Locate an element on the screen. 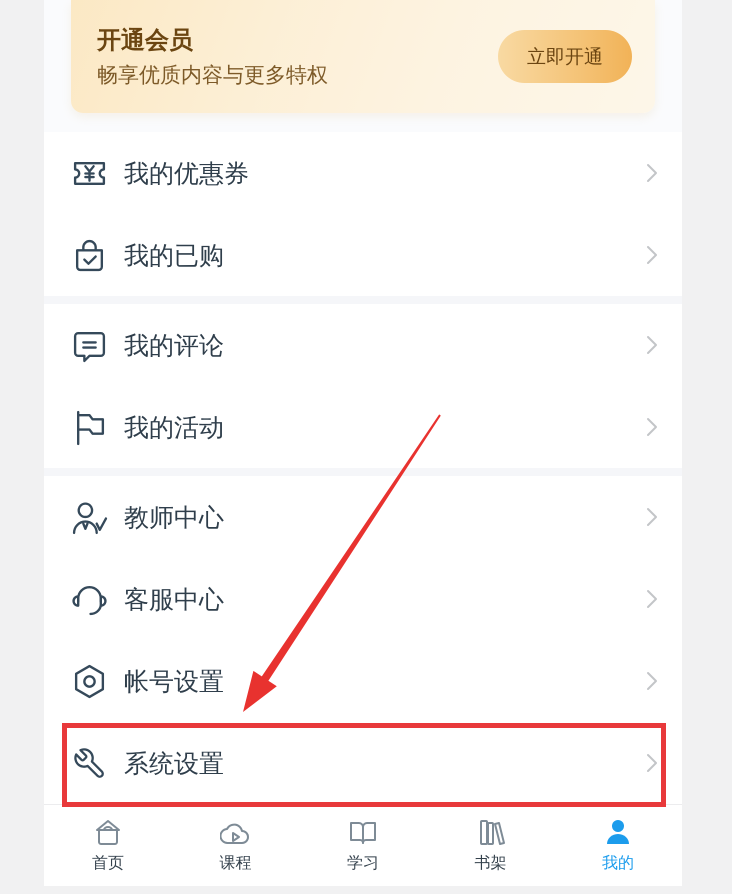 The height and width of the screenshot is (894, 732). menu-item-label: 我的活动 is located at coordinates (174, 427).